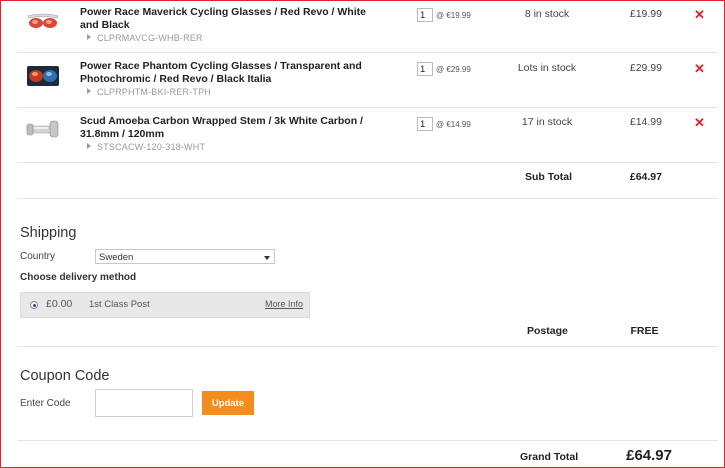 This screenshot has width=725, height=468. I want to click on postage-value: FREE, so click(644, 331).